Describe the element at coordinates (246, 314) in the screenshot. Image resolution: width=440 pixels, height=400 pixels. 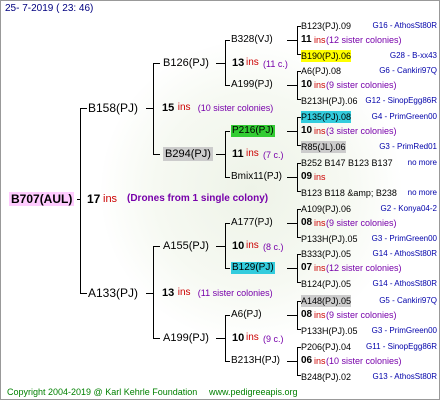
I see `queen-node-l3: A6(PJ)` at that location.